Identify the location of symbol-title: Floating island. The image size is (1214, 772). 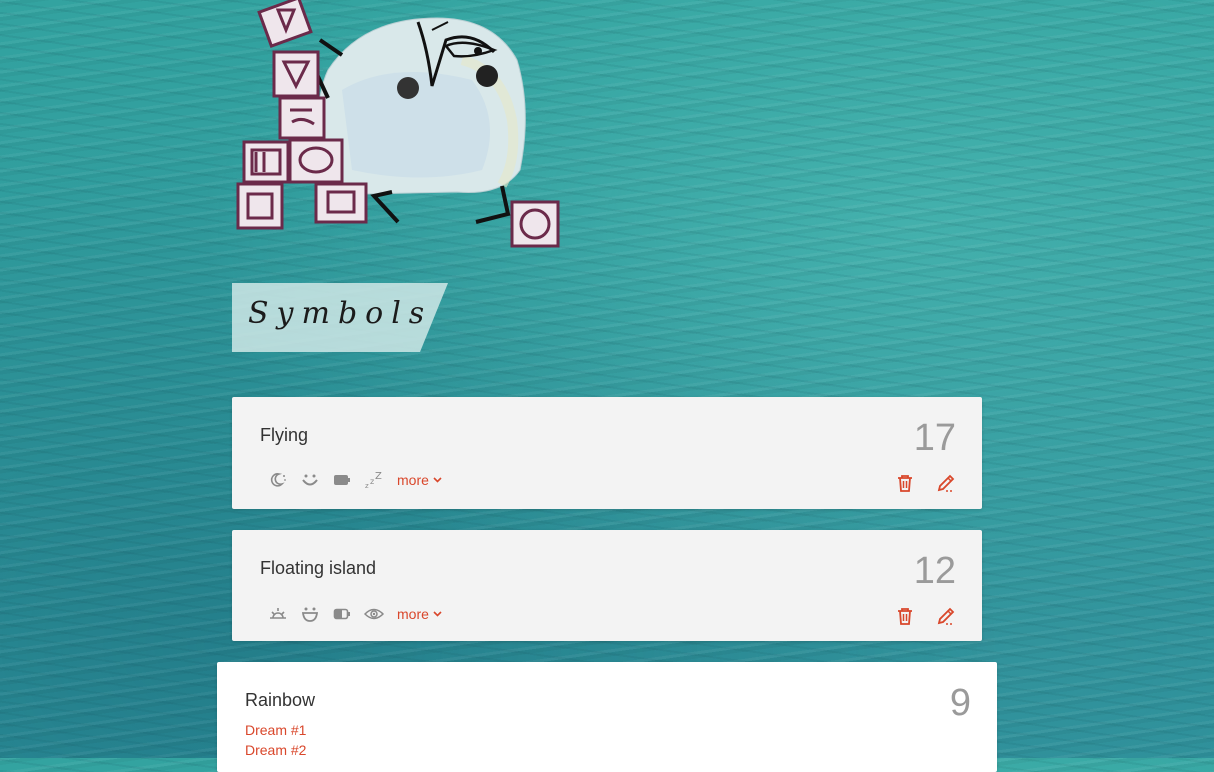
(318, 568).